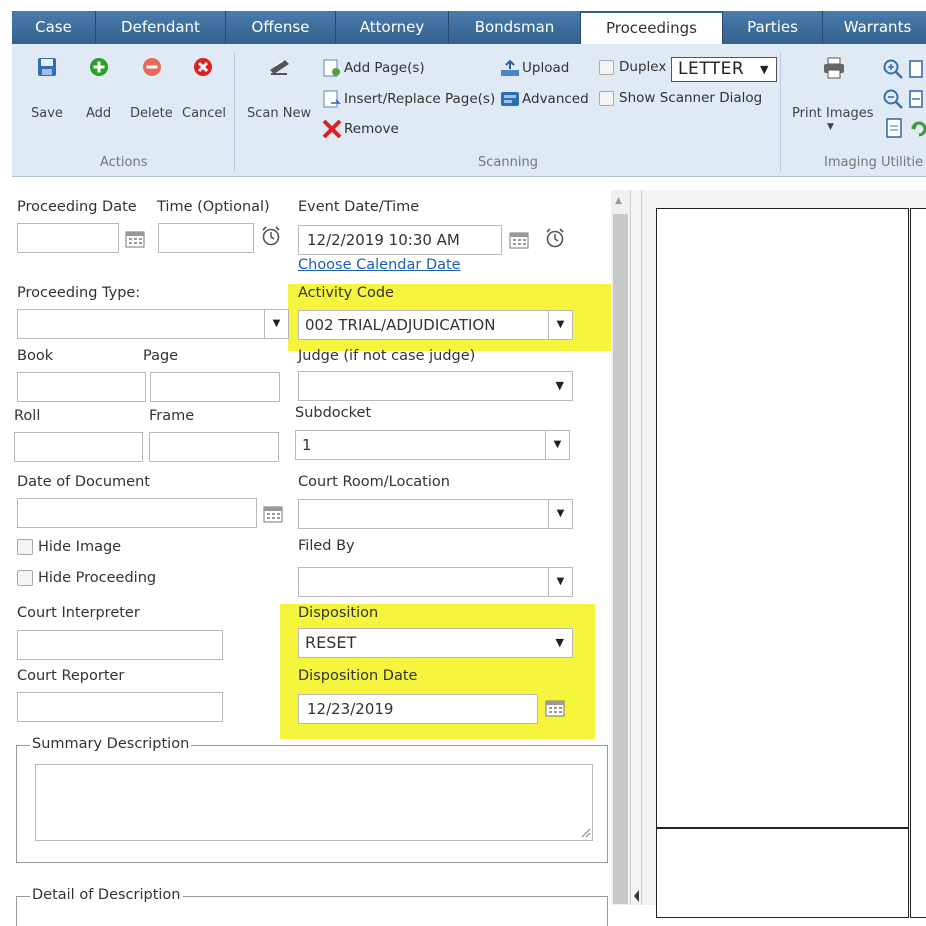 Image resolution: width=926 pixels, height=926 pixels. Describe the element at coordinates (392, 27) in the screenshot. I see `tab-attorney: Attorney` at that location.